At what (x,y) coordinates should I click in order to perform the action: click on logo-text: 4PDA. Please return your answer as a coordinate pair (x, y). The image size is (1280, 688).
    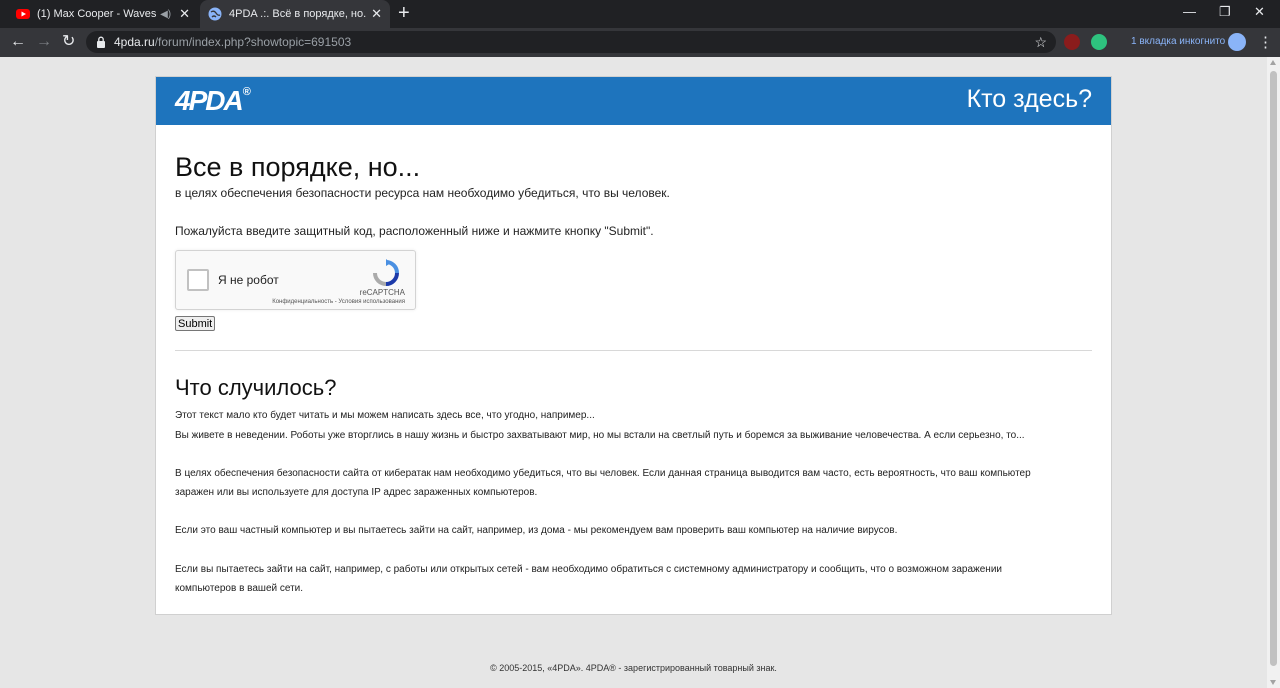
    Looking at the image, I should click on (209, 100).